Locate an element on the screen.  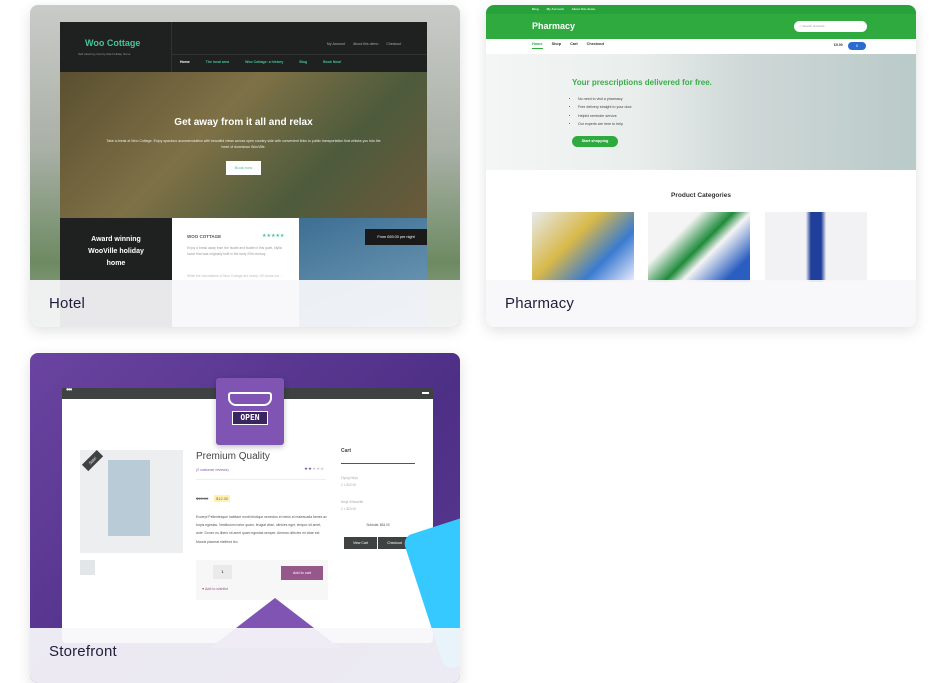
wishlist-label: Add to wishlist is located at coordinates (216, 589).